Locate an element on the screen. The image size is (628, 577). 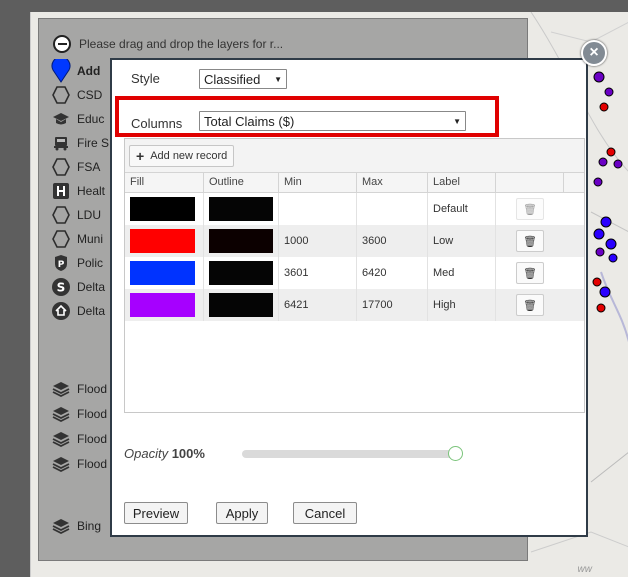
columns-label: Columns is located at coordinates (157, 123).